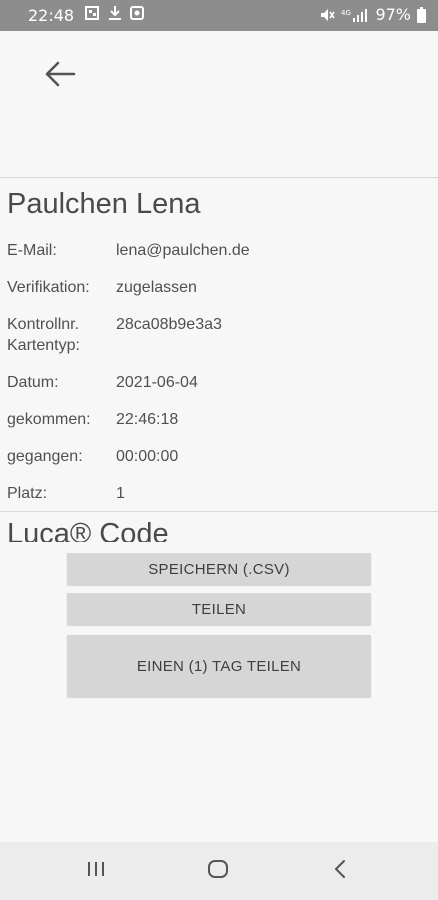 Image resolution: width=438 pixels, height=900 pixels. Describe the element at coordinates (219, 527) in the screenshot. I see `code-section: Luca® Code` at that location.